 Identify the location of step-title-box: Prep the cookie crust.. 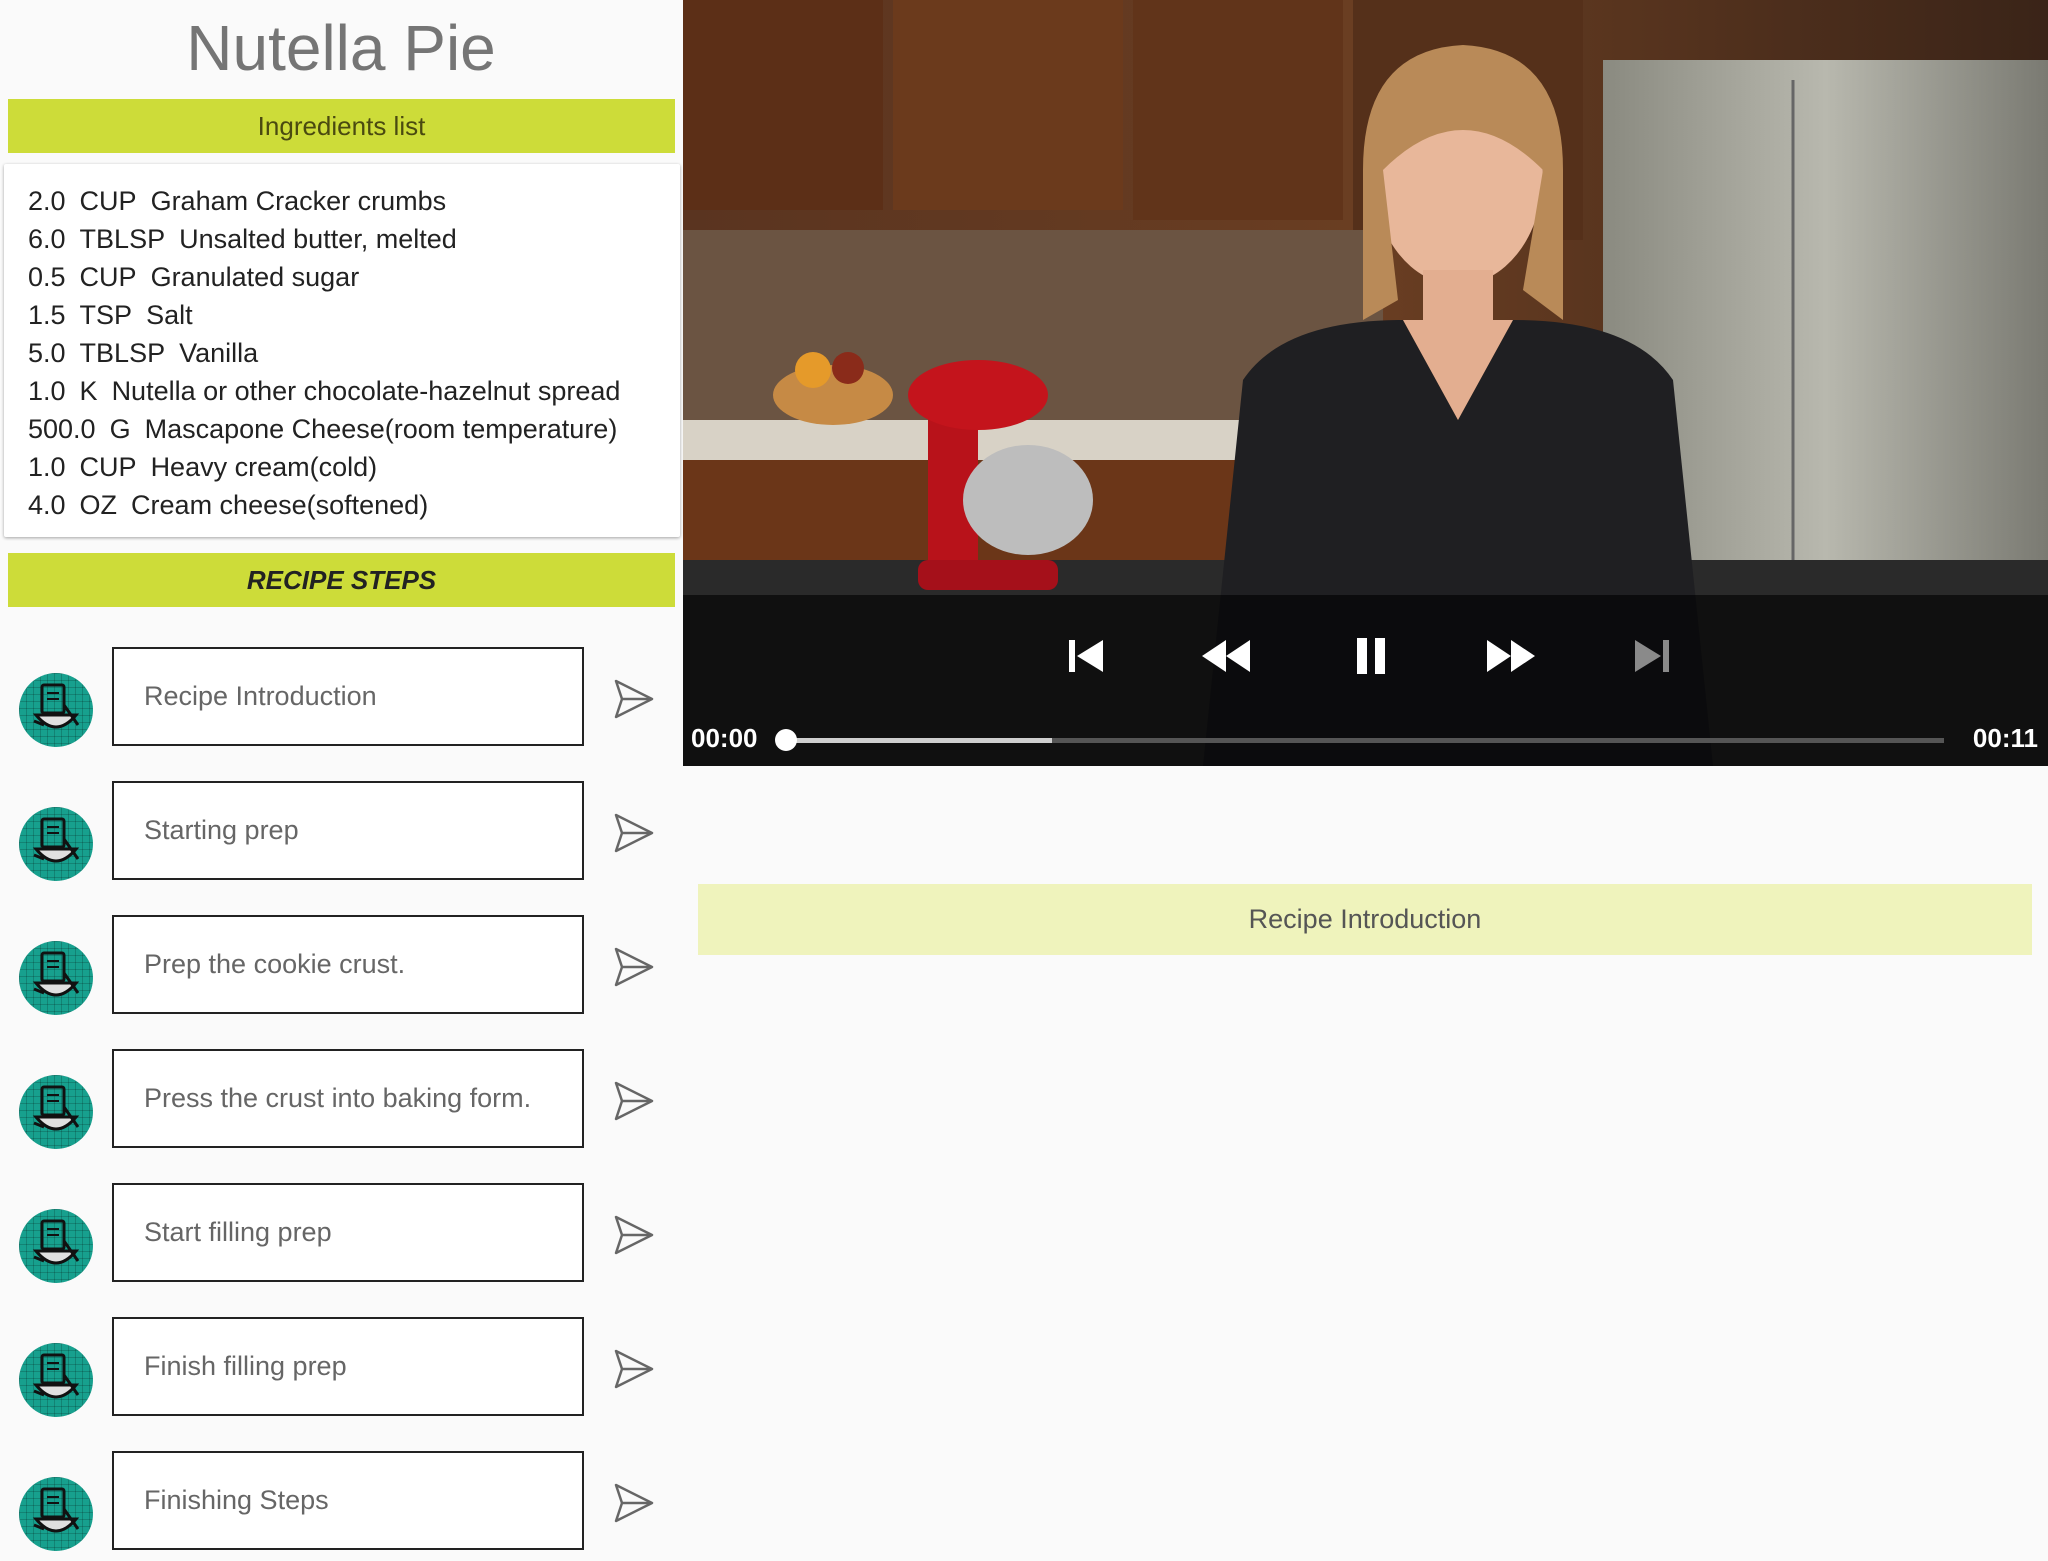
(348, 964).